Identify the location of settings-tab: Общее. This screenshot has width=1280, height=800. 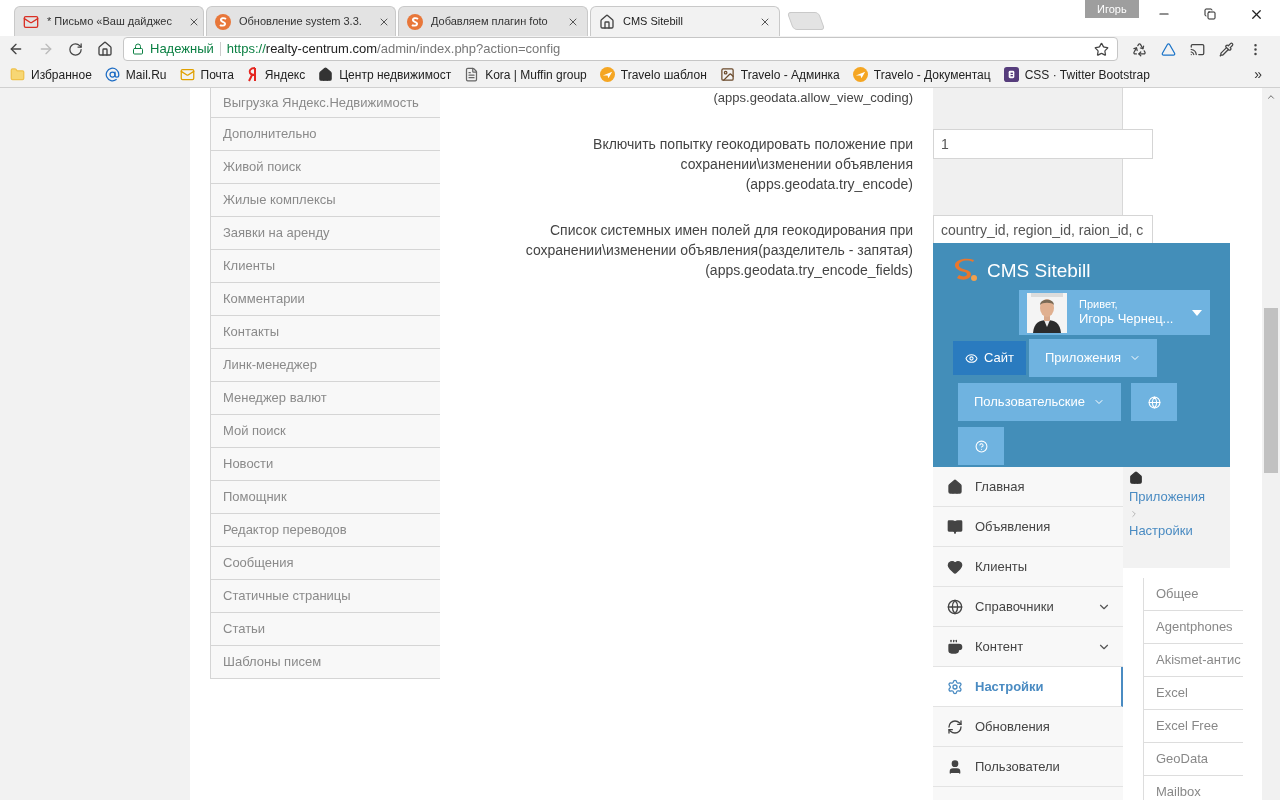
(1193, 594).